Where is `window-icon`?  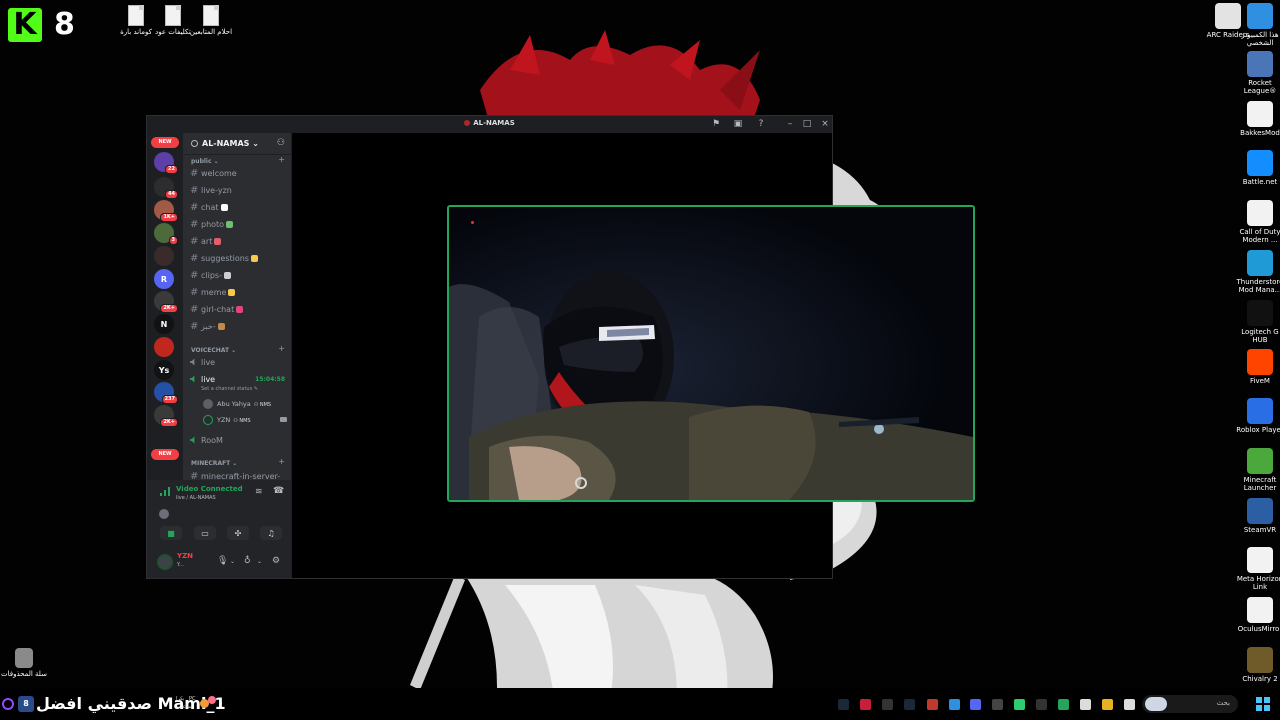
window-icon is located at coordinates (1129, 704).